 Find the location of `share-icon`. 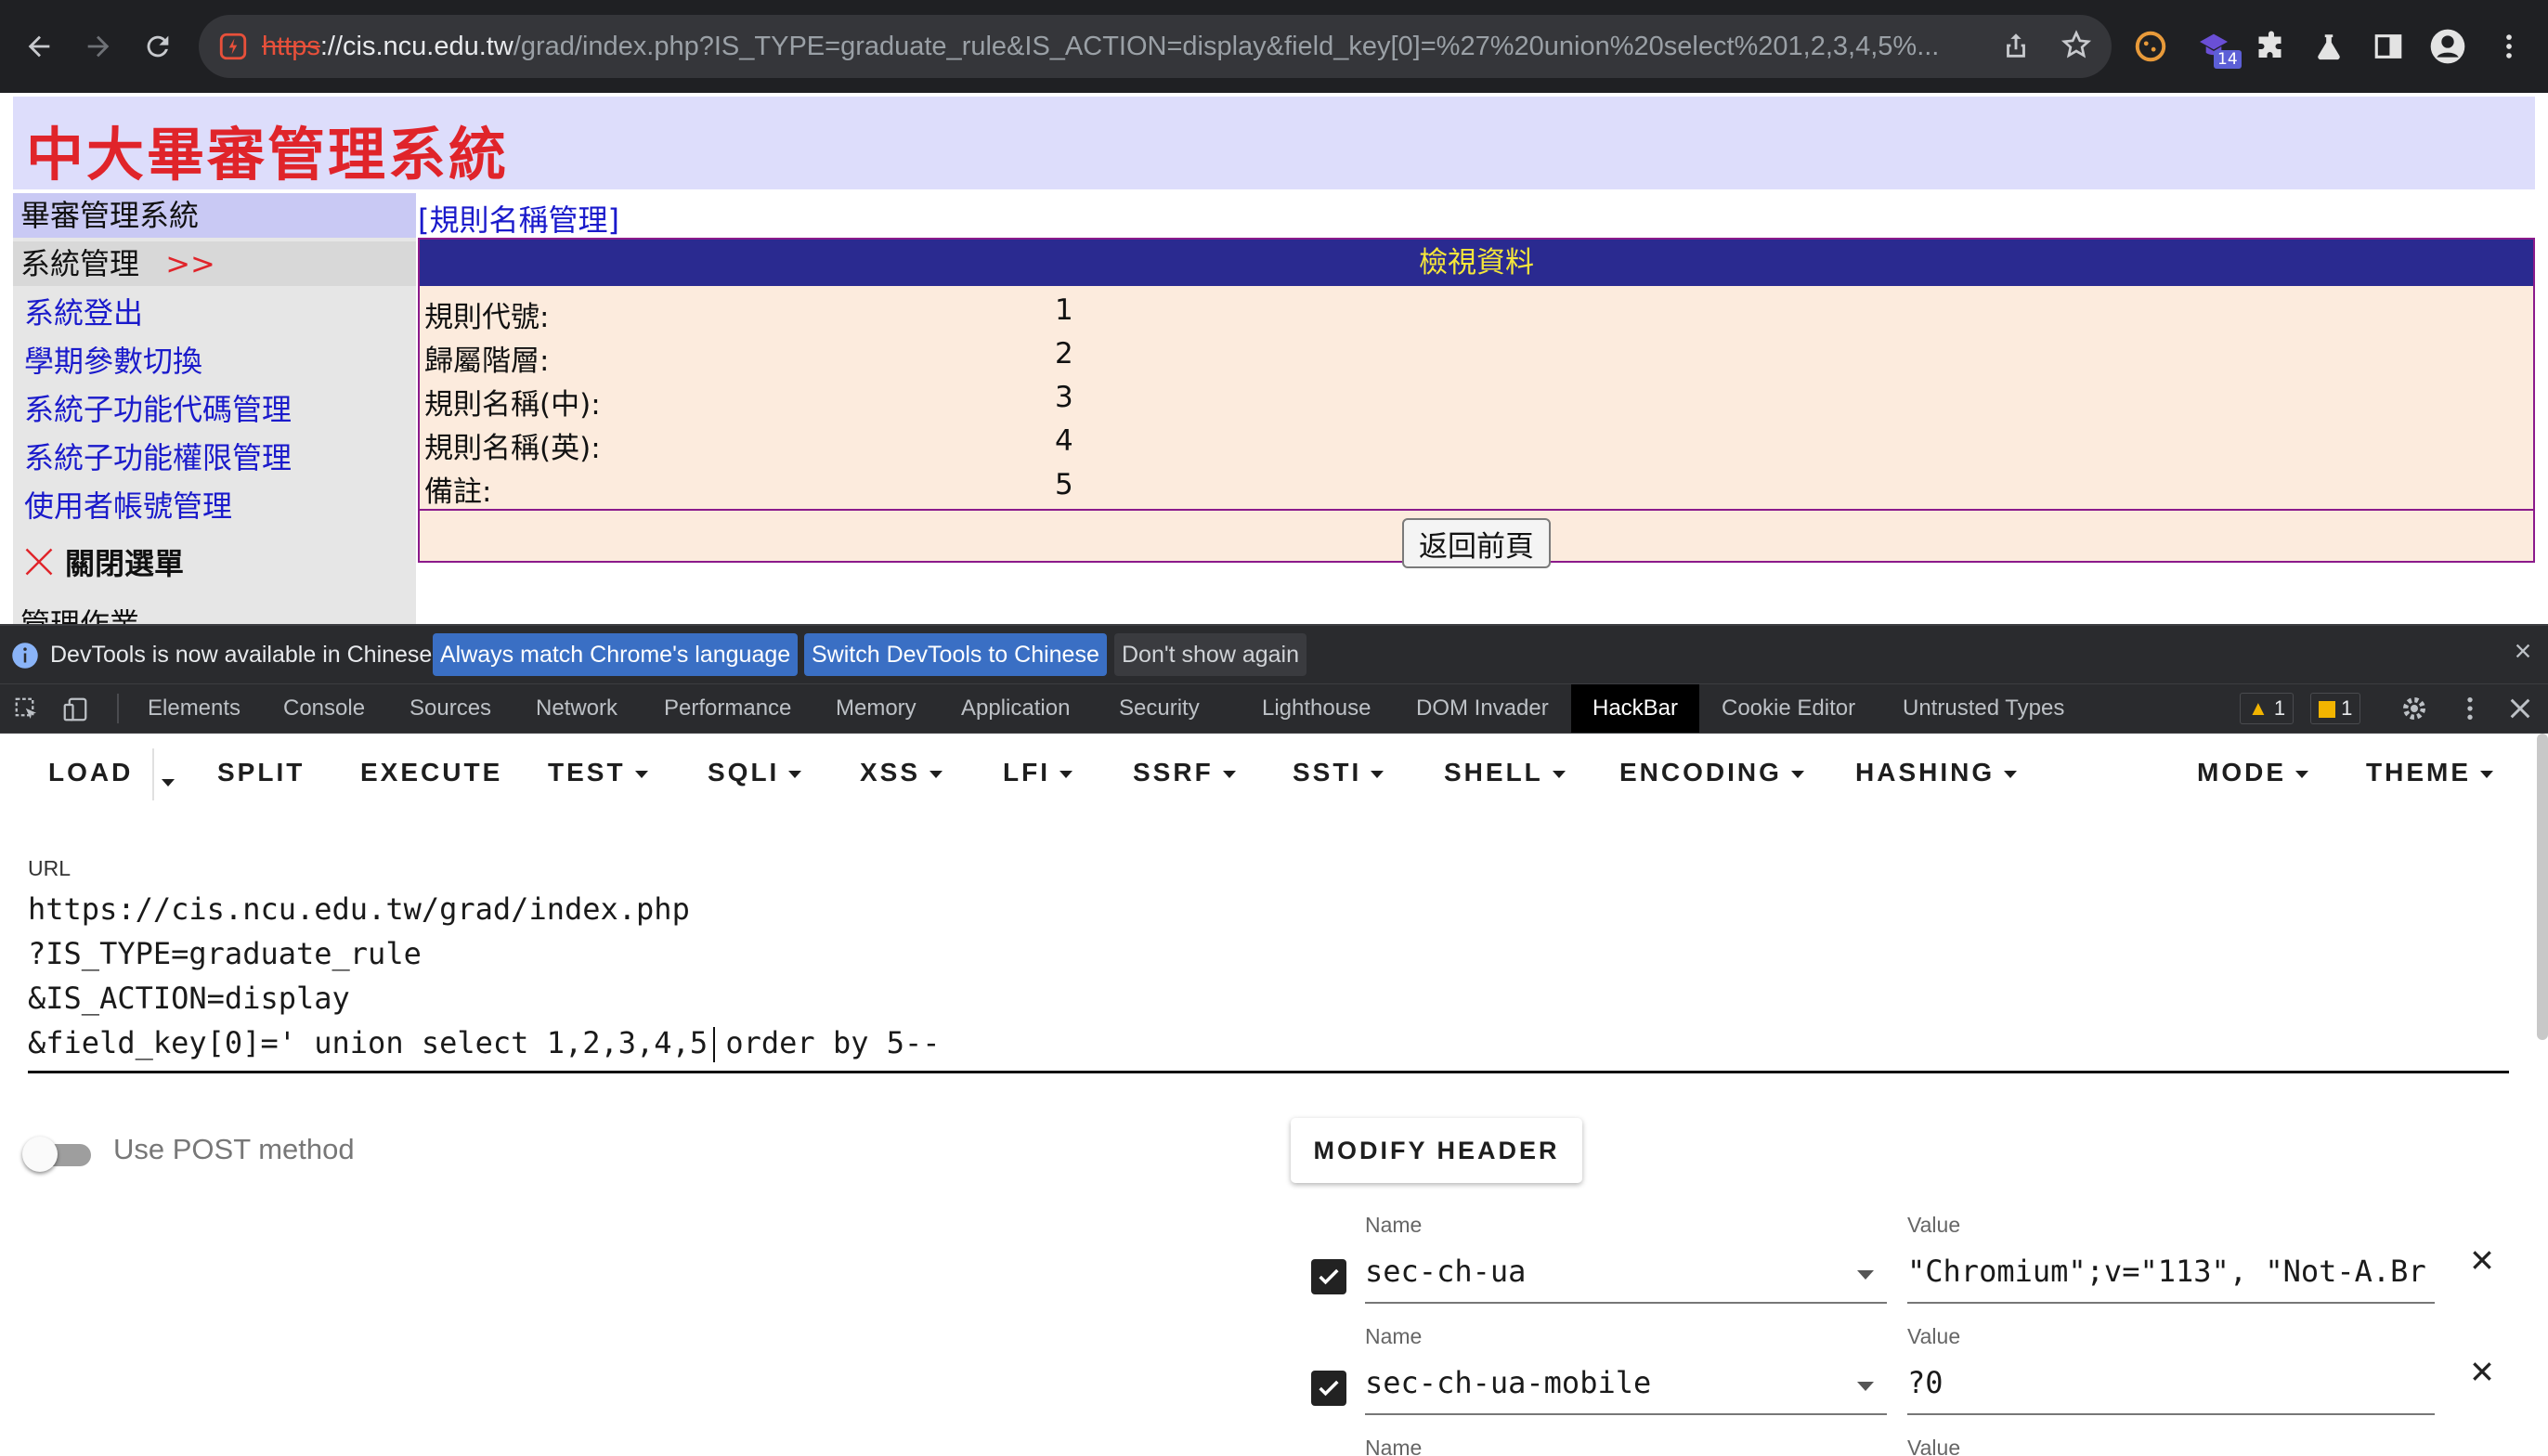

share-icon is located at coordinates (2016, 47).